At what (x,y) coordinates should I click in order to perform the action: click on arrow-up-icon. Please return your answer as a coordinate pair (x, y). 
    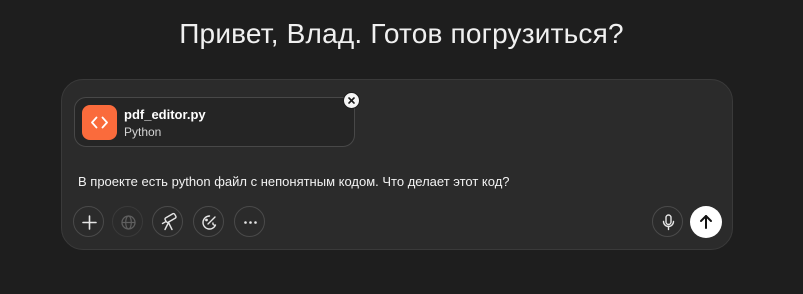
    Looking at the image, I should click on (706, 222).